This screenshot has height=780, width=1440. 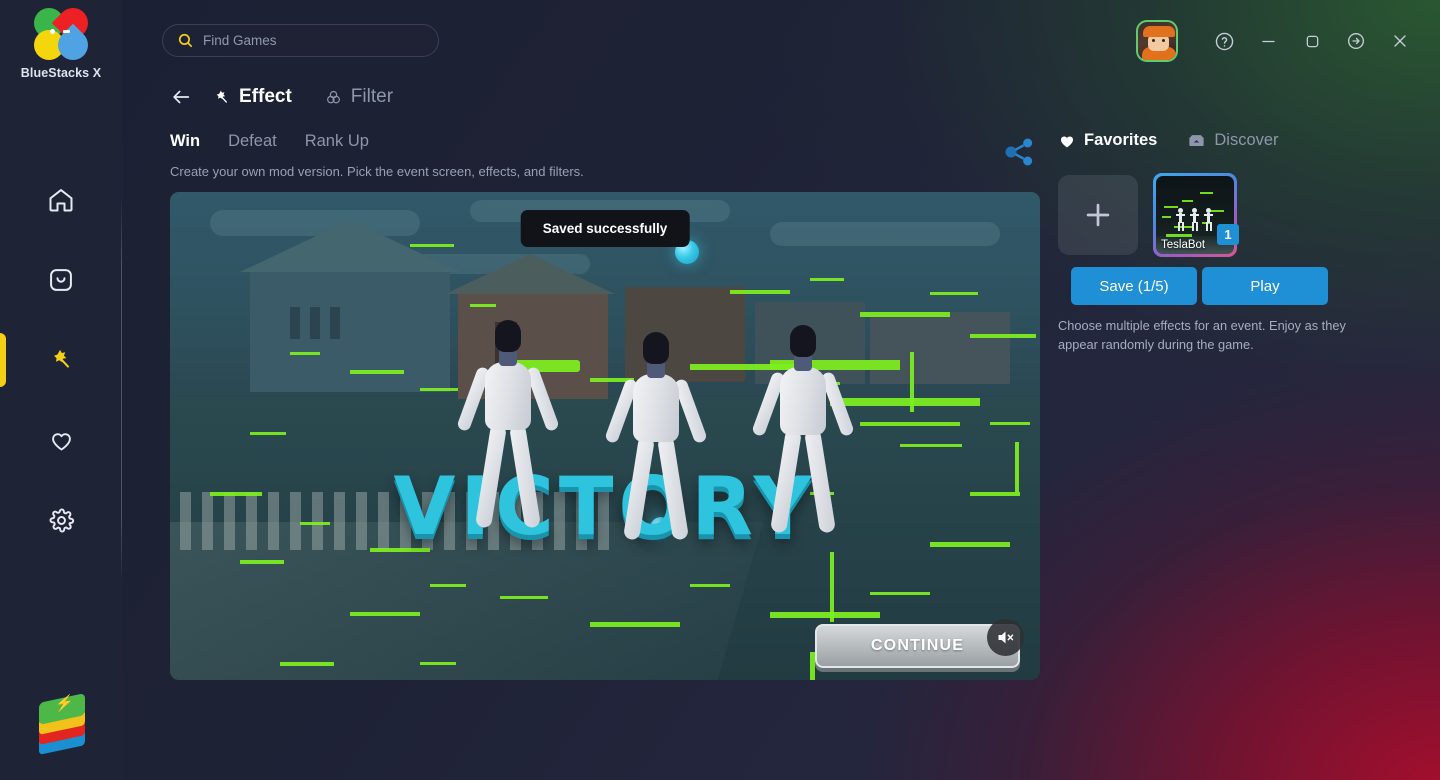 I want to click on close-icon, so click(x=1400, y=41).